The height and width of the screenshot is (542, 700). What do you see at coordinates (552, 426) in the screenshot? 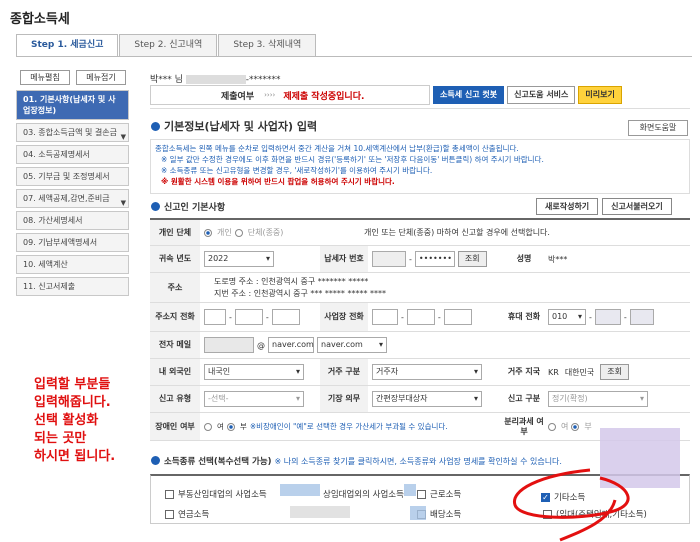
I see `radio-separate-yes` at bounding box center [552, 426].